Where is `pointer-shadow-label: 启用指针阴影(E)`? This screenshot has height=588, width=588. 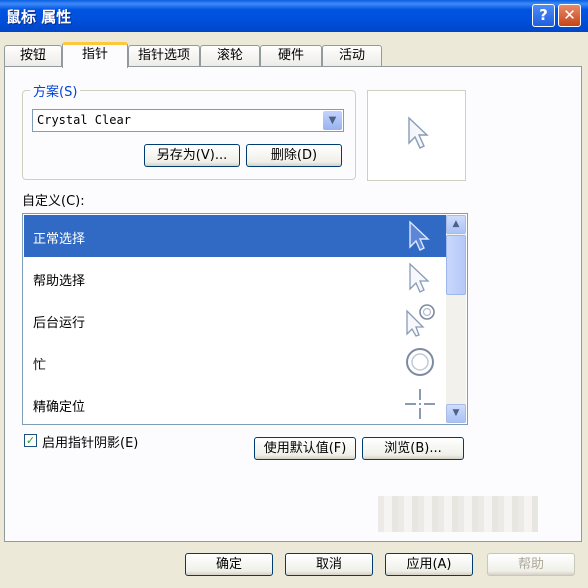
pointer-shadow-label: 启用指针阴影(E) is located at coordinates (90, 441).